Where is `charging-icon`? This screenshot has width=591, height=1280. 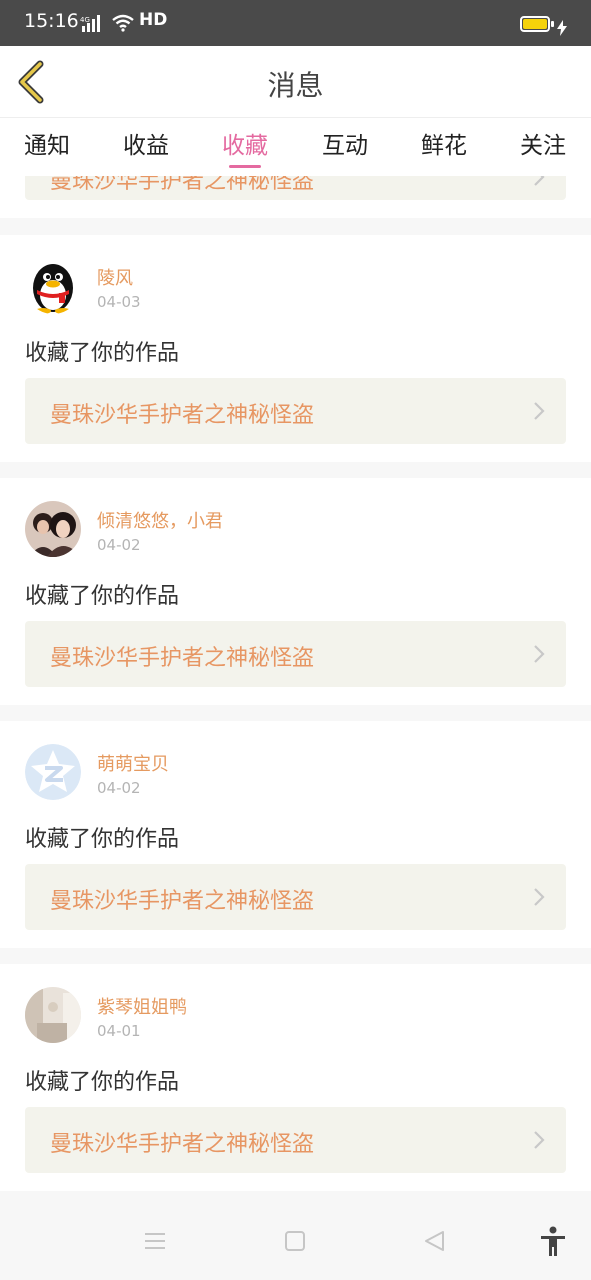 charging-icon is located at coordinates (562, 28).